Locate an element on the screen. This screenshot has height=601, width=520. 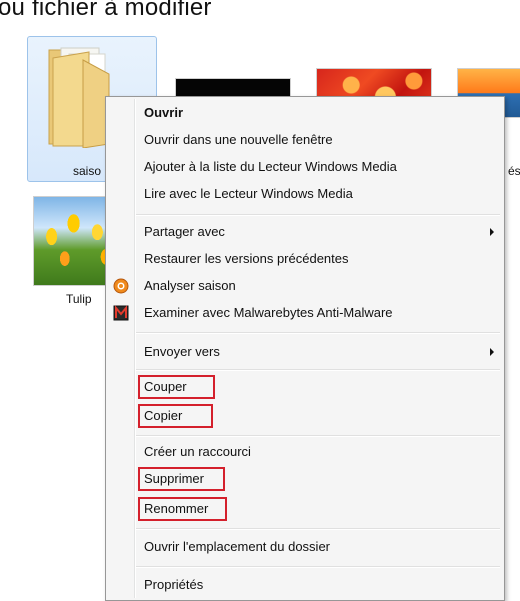
item-label: és is located at coordinates (514, 171).